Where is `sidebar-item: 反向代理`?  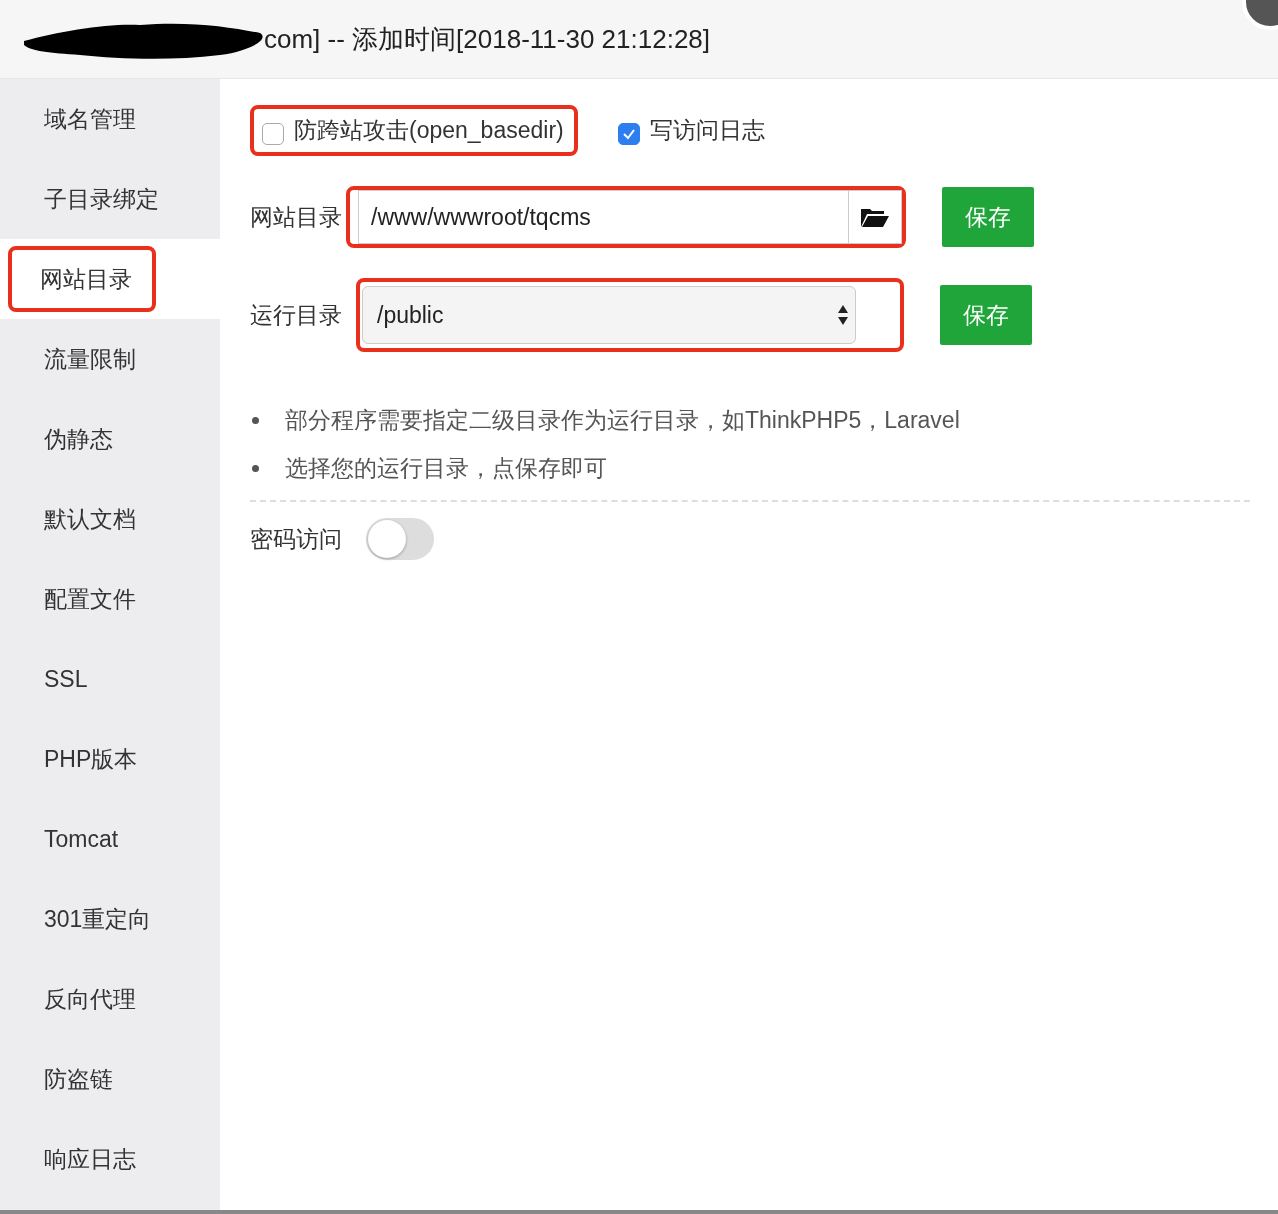 sidebar-item: 反向代理 is located at coordinates (110, 999).